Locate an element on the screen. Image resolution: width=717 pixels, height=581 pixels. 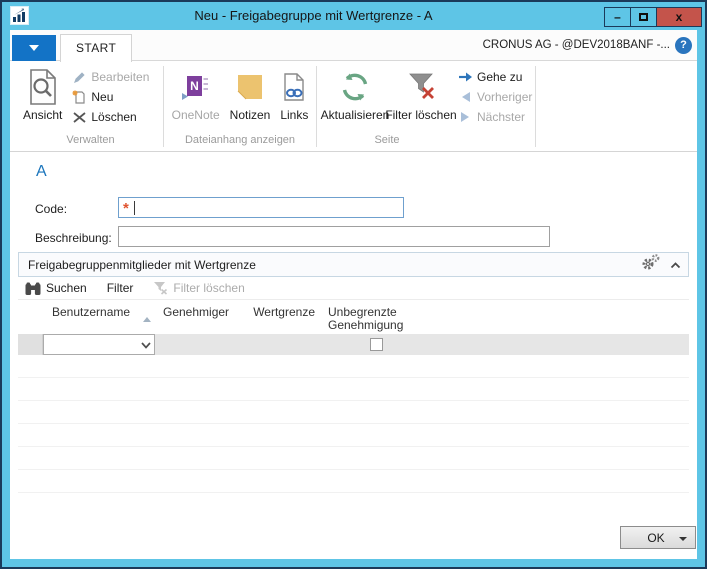
refresh-icon is located at coordinates (355, 87).